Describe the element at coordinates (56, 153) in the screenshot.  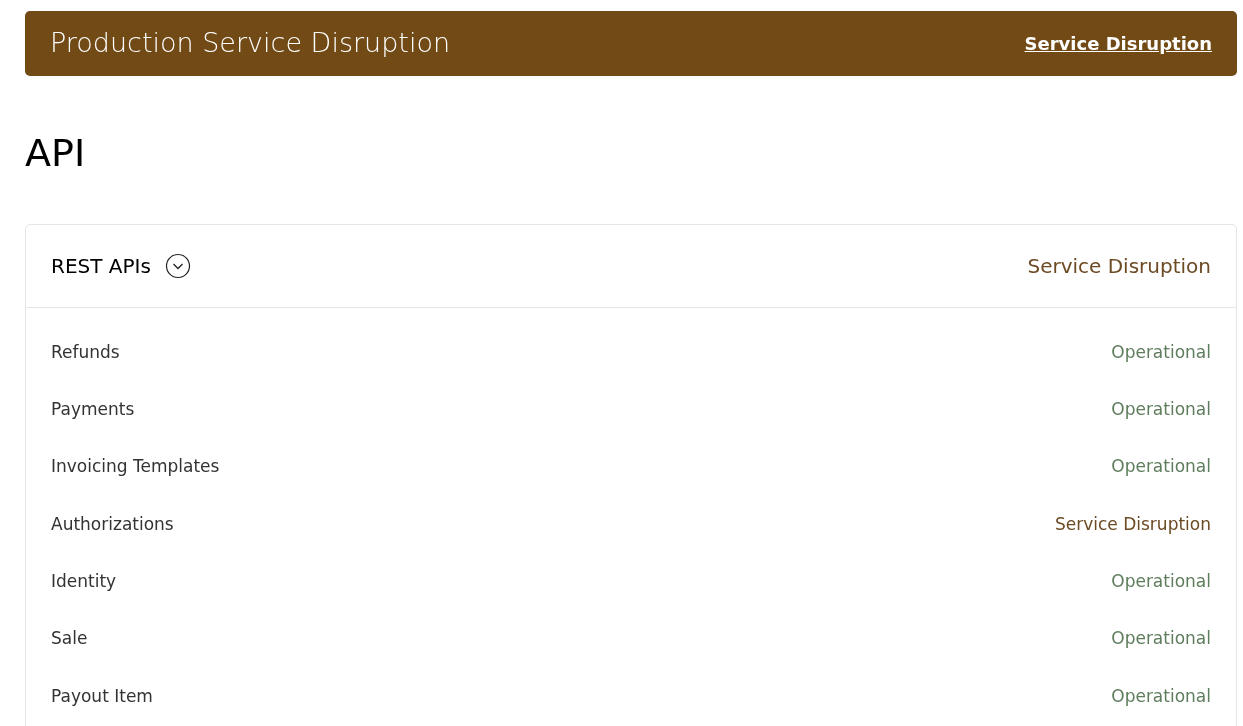
I see `section-heading: API` at that location.